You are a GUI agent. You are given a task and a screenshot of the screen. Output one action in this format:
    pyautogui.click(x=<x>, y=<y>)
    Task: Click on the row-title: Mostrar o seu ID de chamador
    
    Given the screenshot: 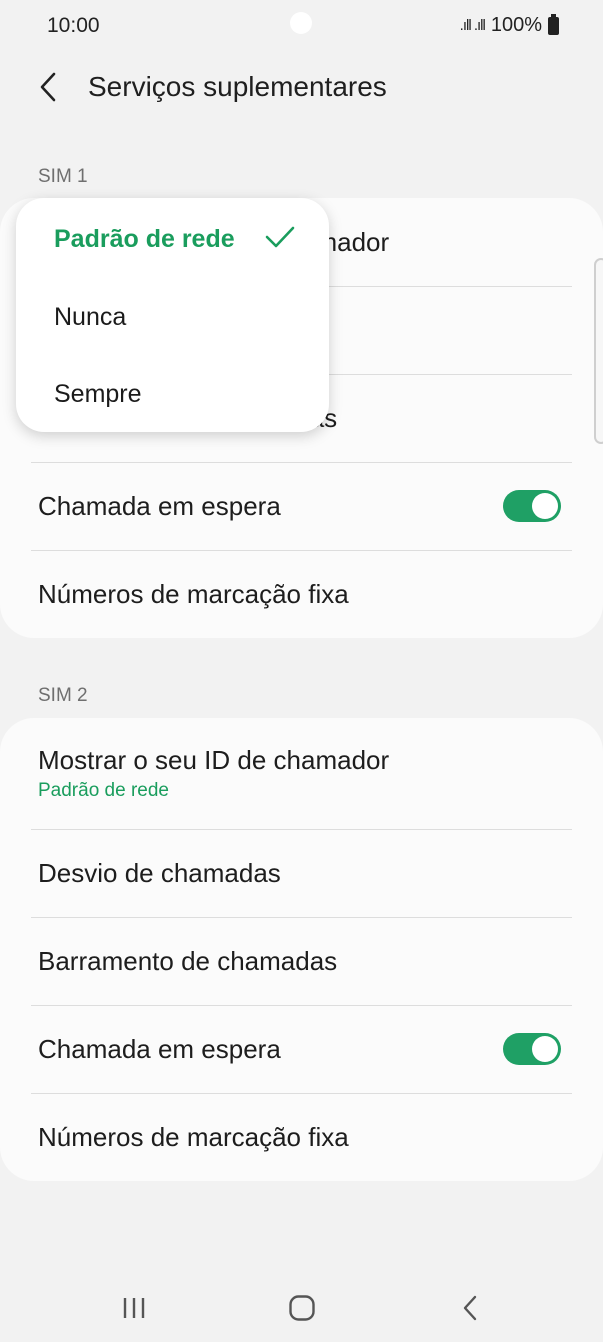 What is the action you would take?
    pyautogui.click(x=214, y=760)
    